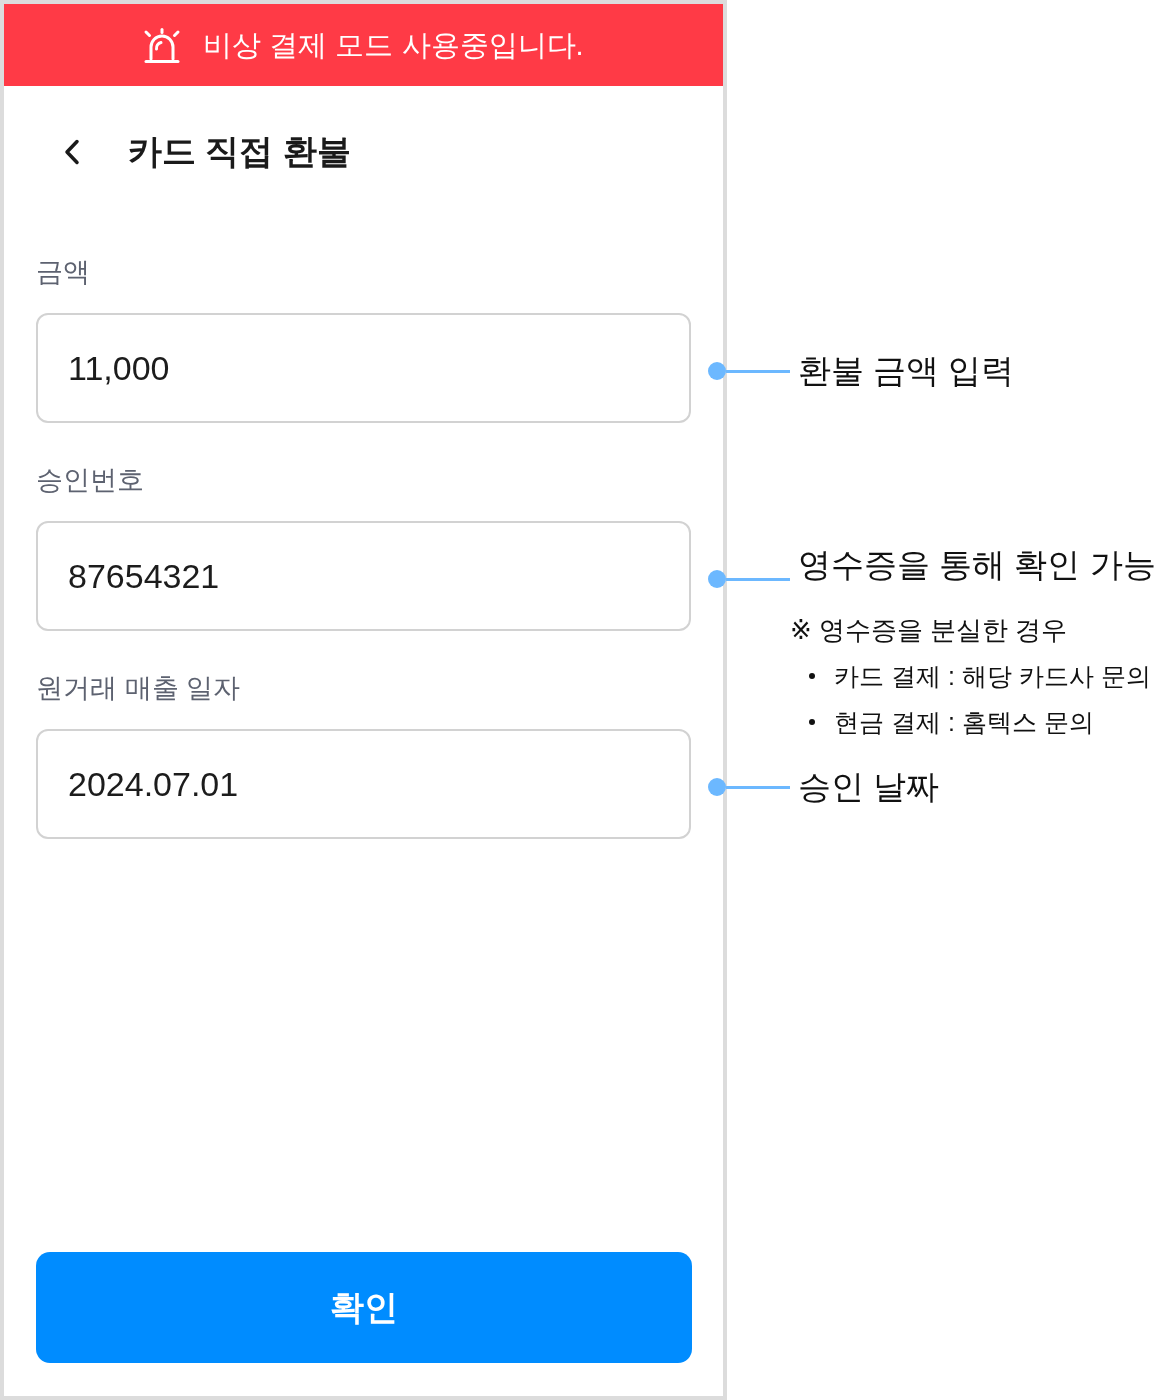 This screenshot has width=1166, height=1400. What do you see at coordinates (162, 45) in the screenshot?
I see `siren-icon` at bounding box center [162, 45].